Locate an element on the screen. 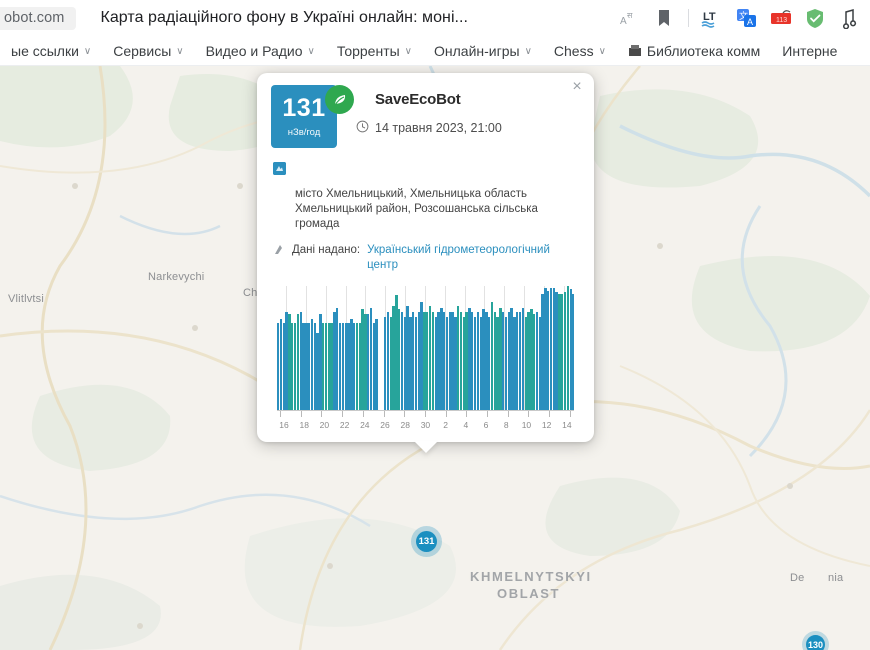 This screenshot has width=870, height=650. chart-tick-label: 24 is located at coordinates (365, 425).